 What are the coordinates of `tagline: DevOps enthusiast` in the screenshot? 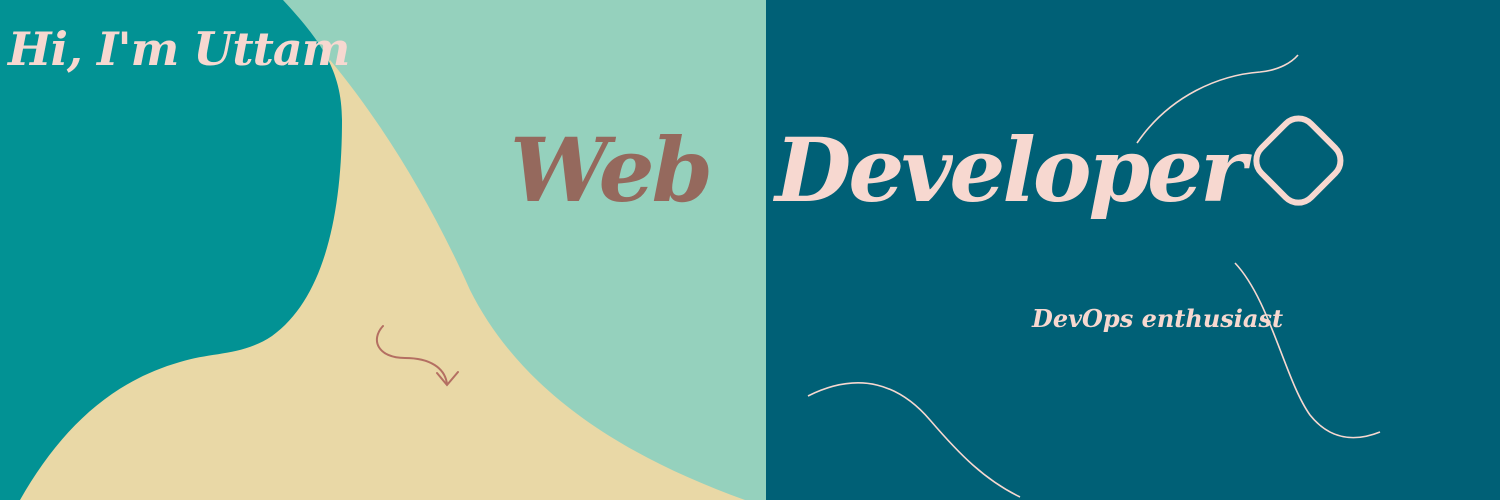 It's located at (1158, 318).